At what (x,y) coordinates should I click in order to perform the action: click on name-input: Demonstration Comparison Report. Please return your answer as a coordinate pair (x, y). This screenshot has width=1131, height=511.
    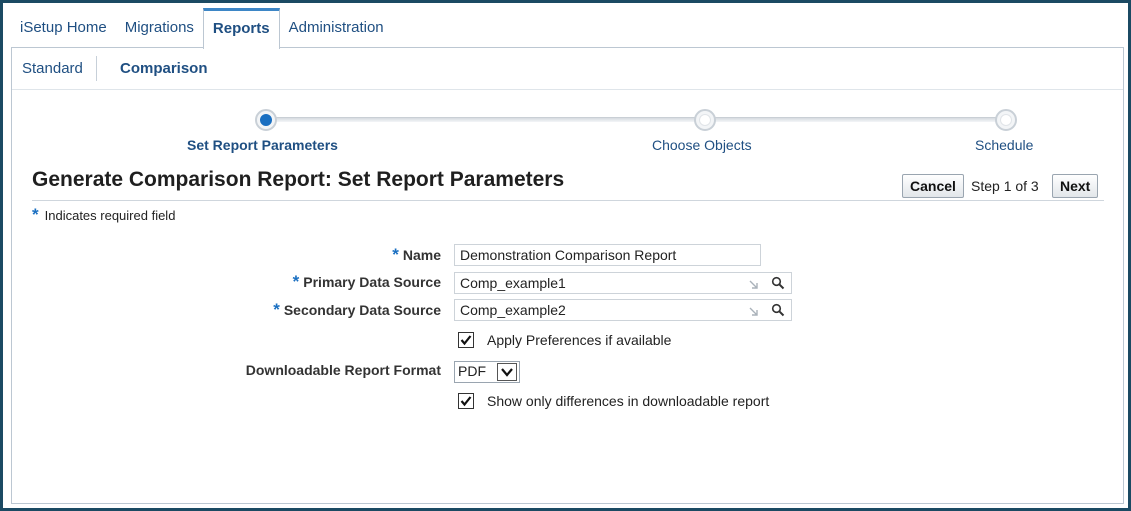
    Looking at the image, I should click on (607, 255).